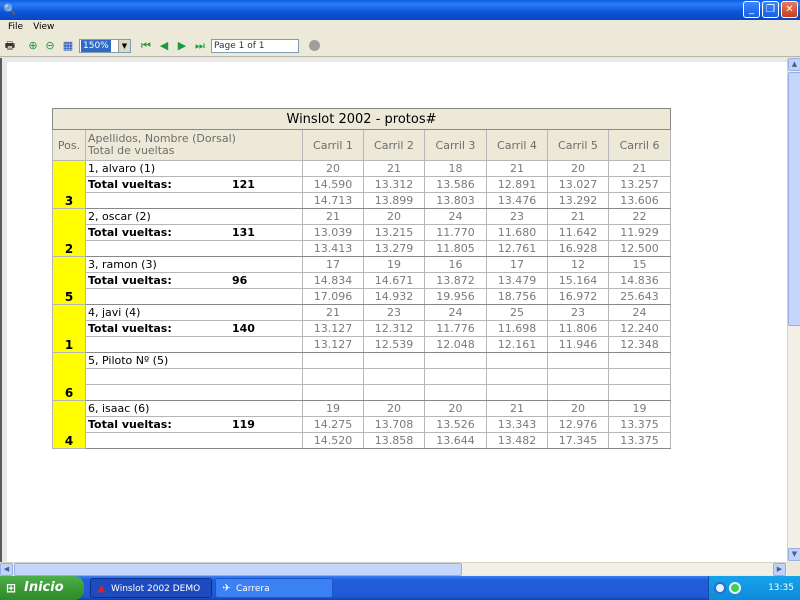 The image size is (800, 600). I want to click on average-lap-time: 13.644, so click(455, 440).